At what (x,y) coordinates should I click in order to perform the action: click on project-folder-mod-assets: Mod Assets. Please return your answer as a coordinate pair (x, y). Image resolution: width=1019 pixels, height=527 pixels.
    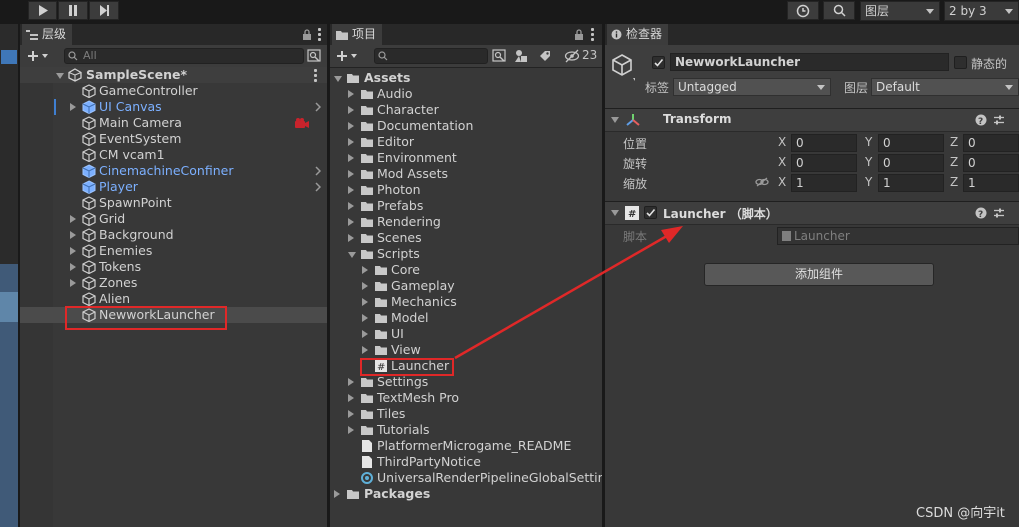
    Looking at the image, I should click on (466, 174).